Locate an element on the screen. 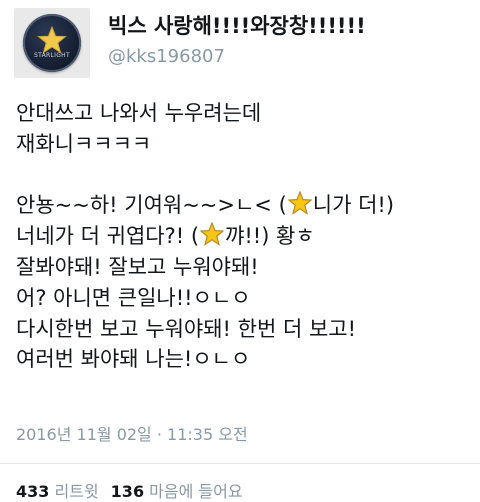 The image size is (480, 502). display-name: 빅스 사랑해!!!!와장창!!!!!! is located at coordinates (237, 25).